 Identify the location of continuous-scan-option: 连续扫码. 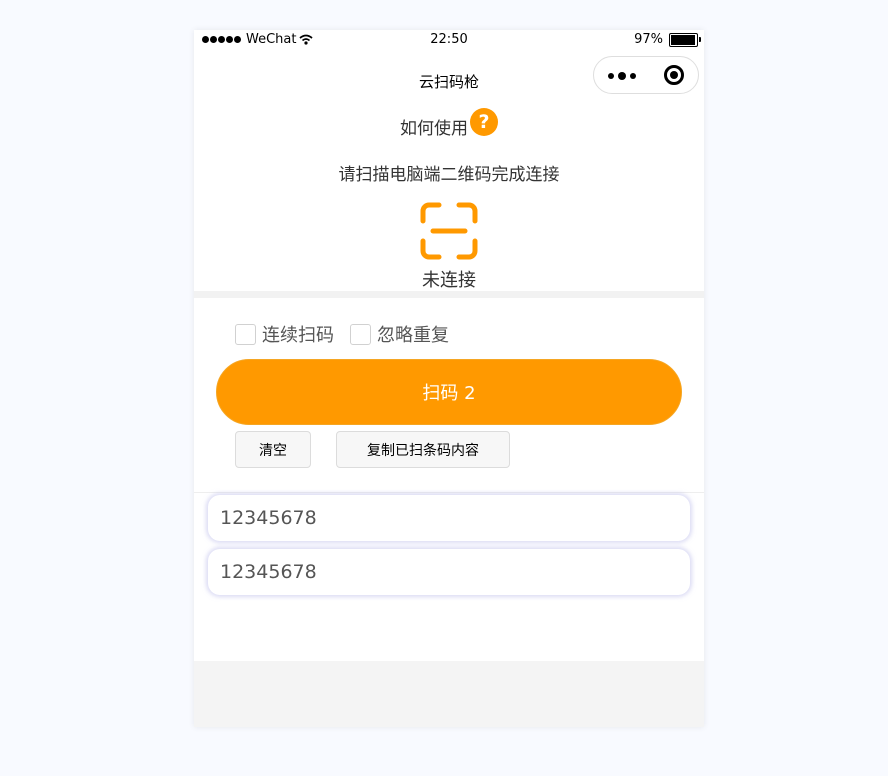
(284, 334).